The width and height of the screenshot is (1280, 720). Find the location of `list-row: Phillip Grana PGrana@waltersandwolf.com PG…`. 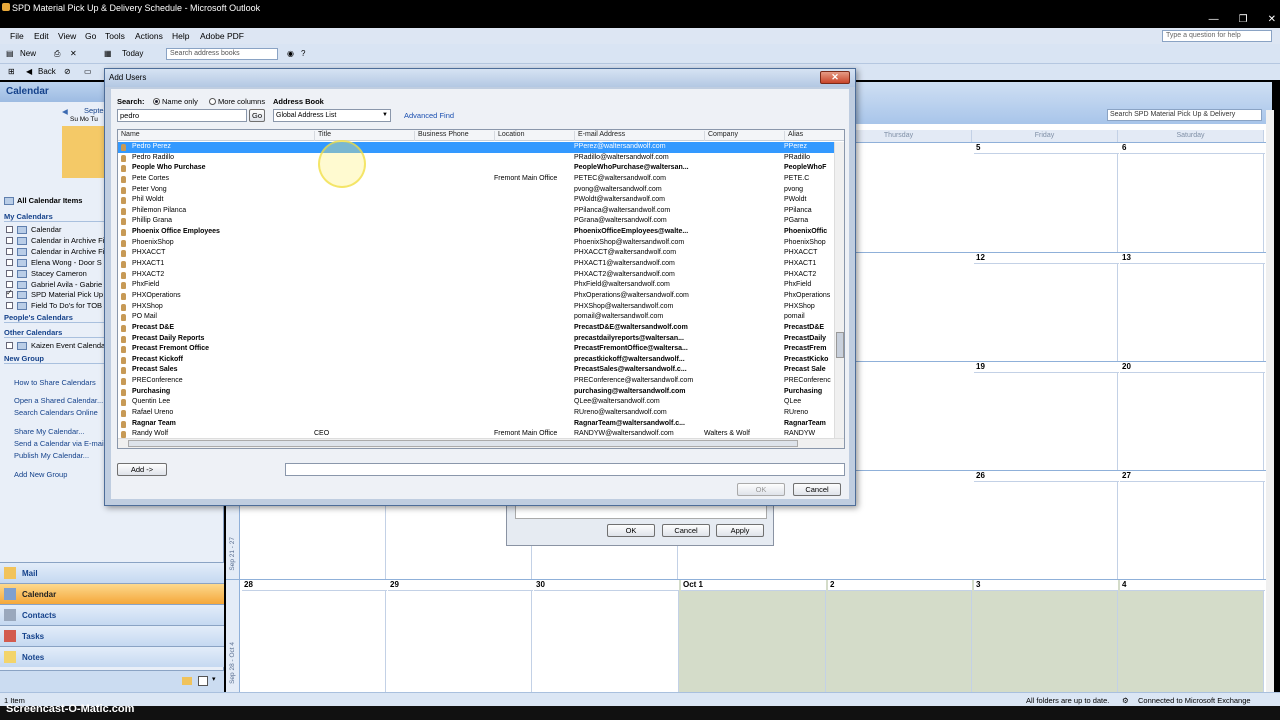

list-row: Phillip Grana PGrana@waltersandwolf.com PG… is located at coordinates (476, 221).